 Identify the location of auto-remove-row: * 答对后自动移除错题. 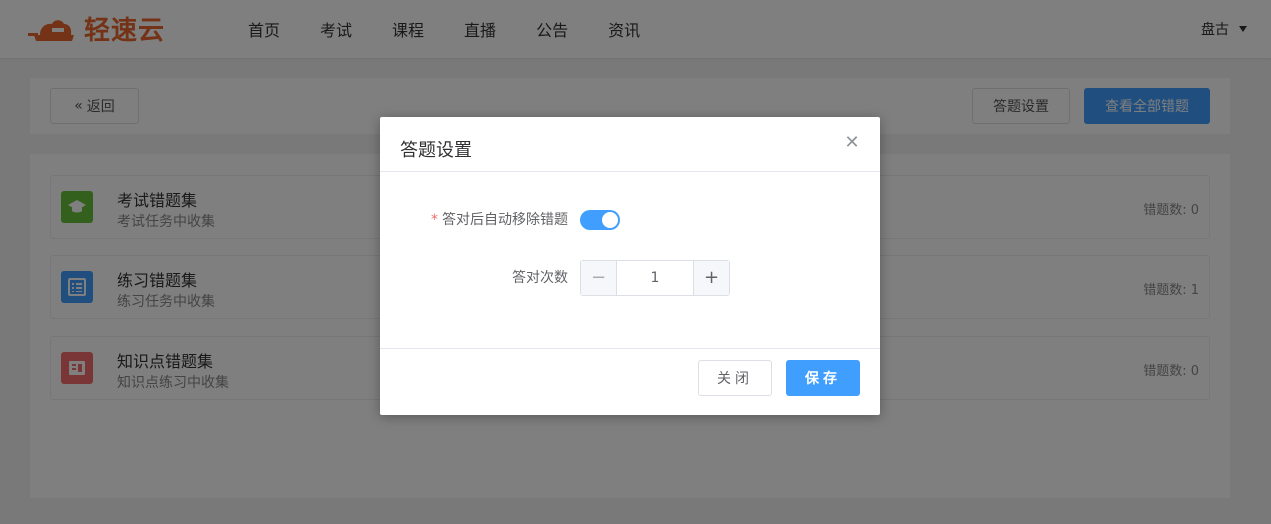
(630, 220).